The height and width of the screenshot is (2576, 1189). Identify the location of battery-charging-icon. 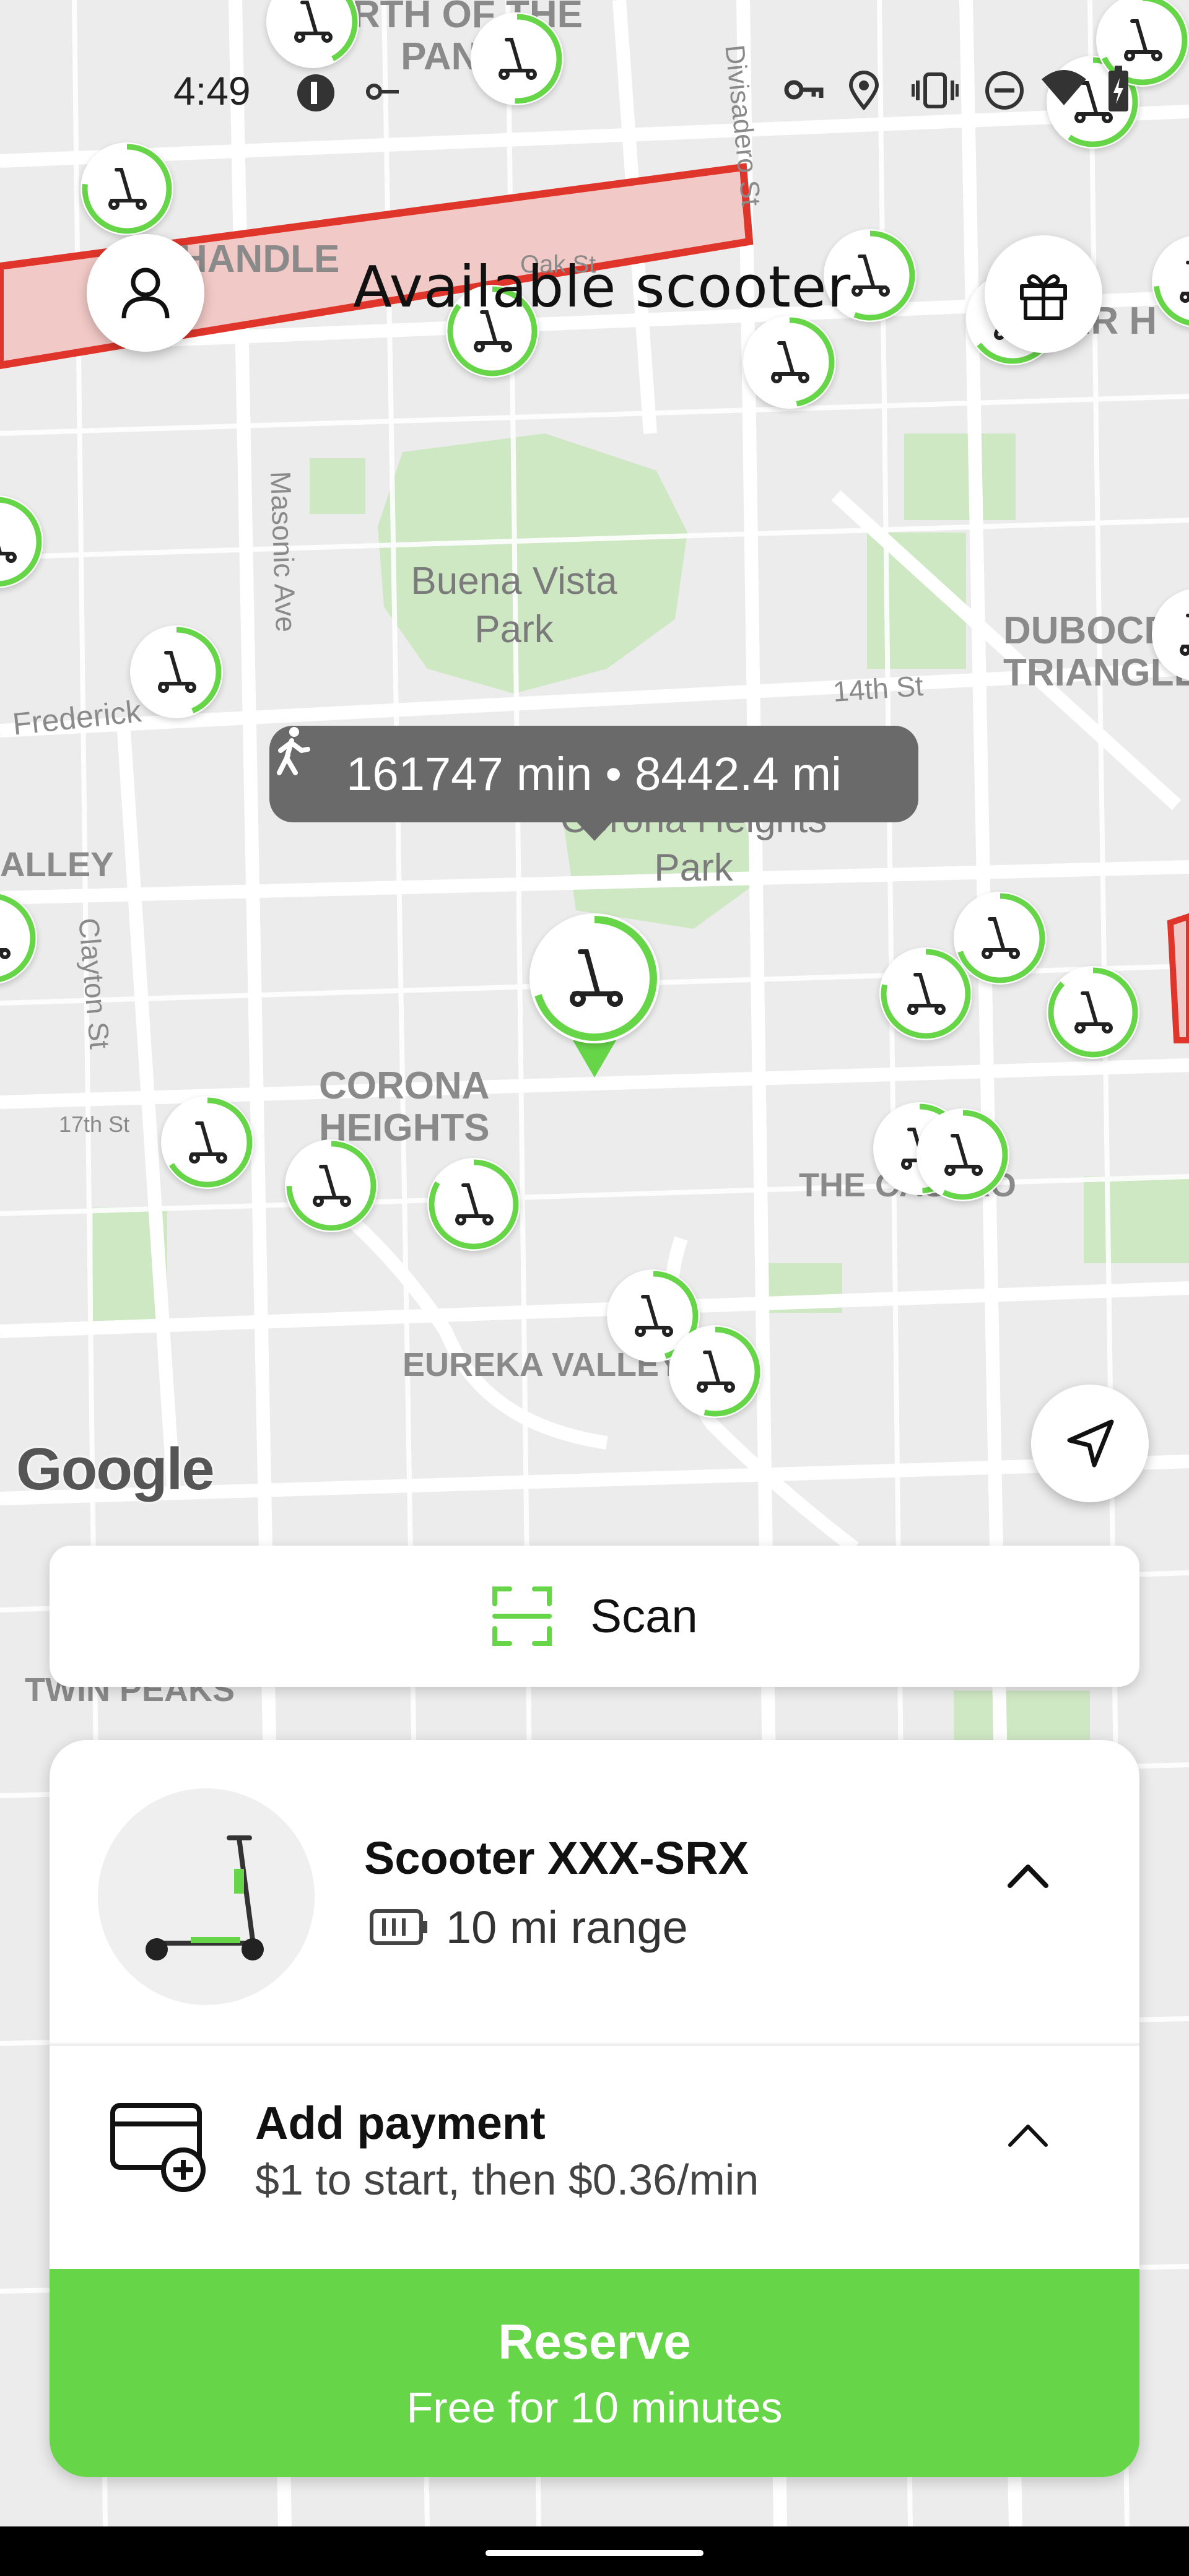
(1118, 88).